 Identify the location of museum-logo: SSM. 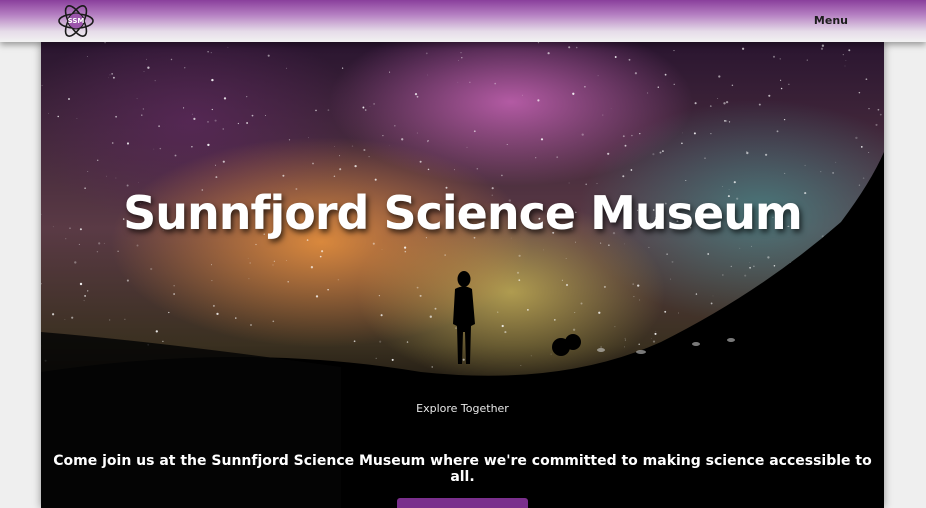
(76, 21).